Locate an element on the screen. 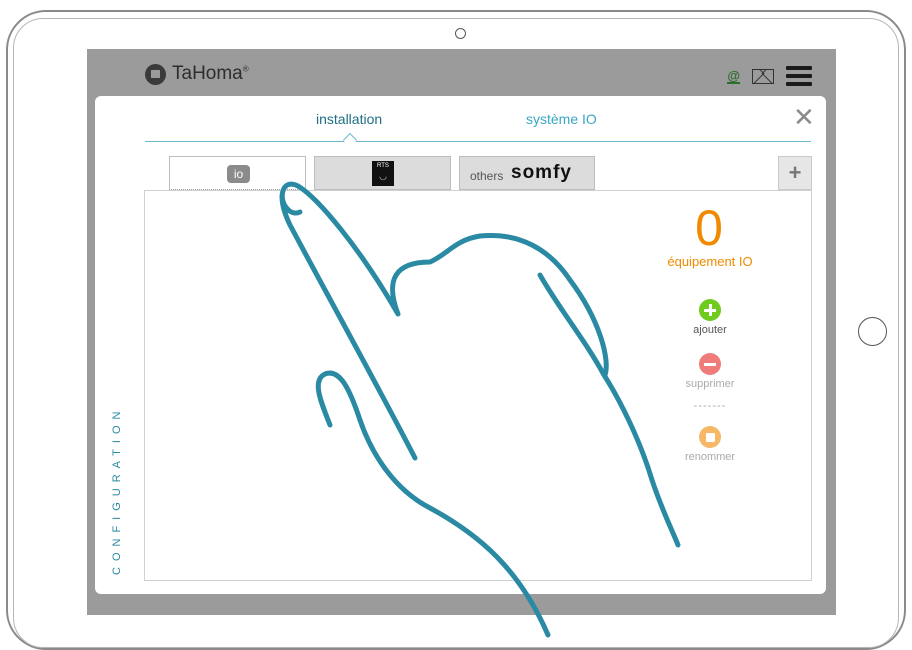  minus-circle-icon is located at coordinates (710, 364).